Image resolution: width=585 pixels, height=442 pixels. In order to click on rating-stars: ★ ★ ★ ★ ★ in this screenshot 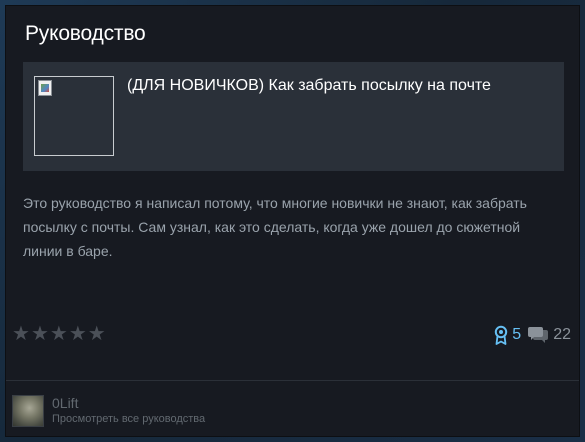, I will do `click(59, 334)`.